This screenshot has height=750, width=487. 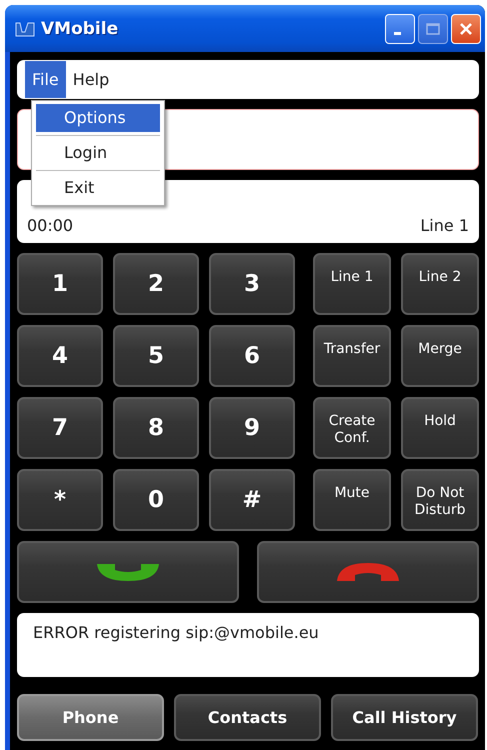 I want to click on function-key: Line 2, so click(x=440, y=284).